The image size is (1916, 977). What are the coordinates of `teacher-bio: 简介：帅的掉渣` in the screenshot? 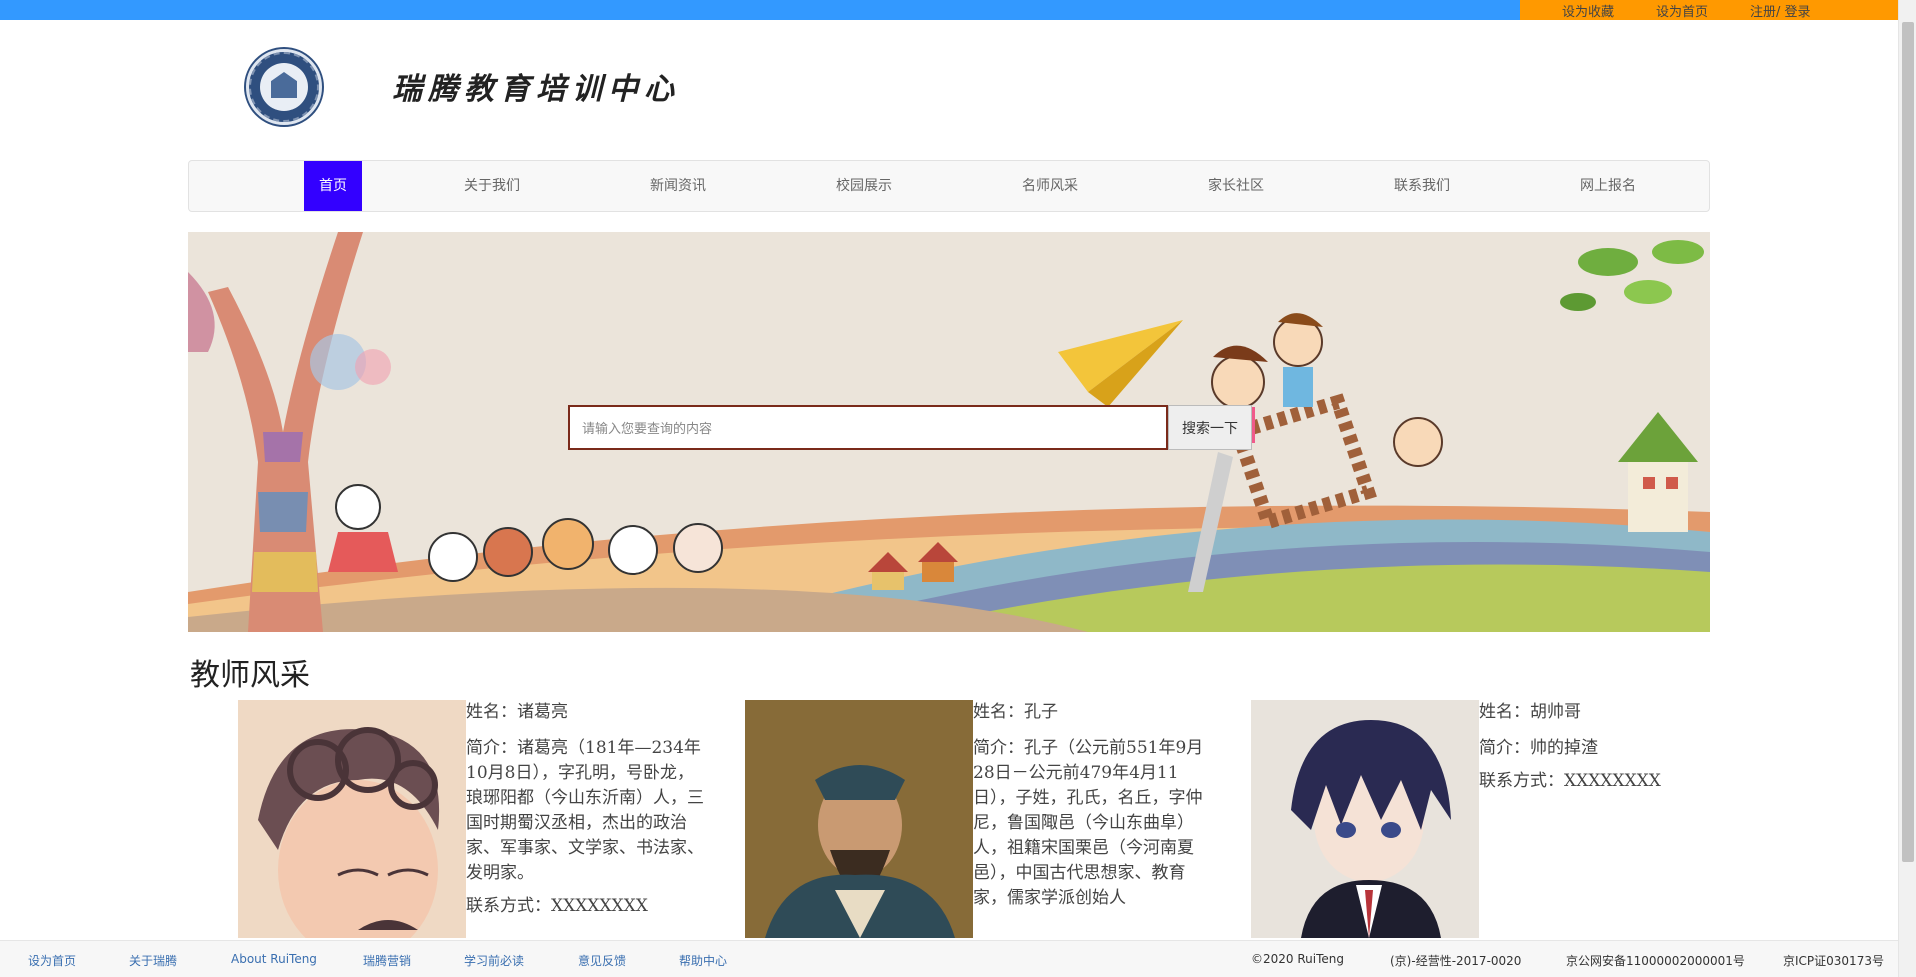 It's located at (1538, 748).